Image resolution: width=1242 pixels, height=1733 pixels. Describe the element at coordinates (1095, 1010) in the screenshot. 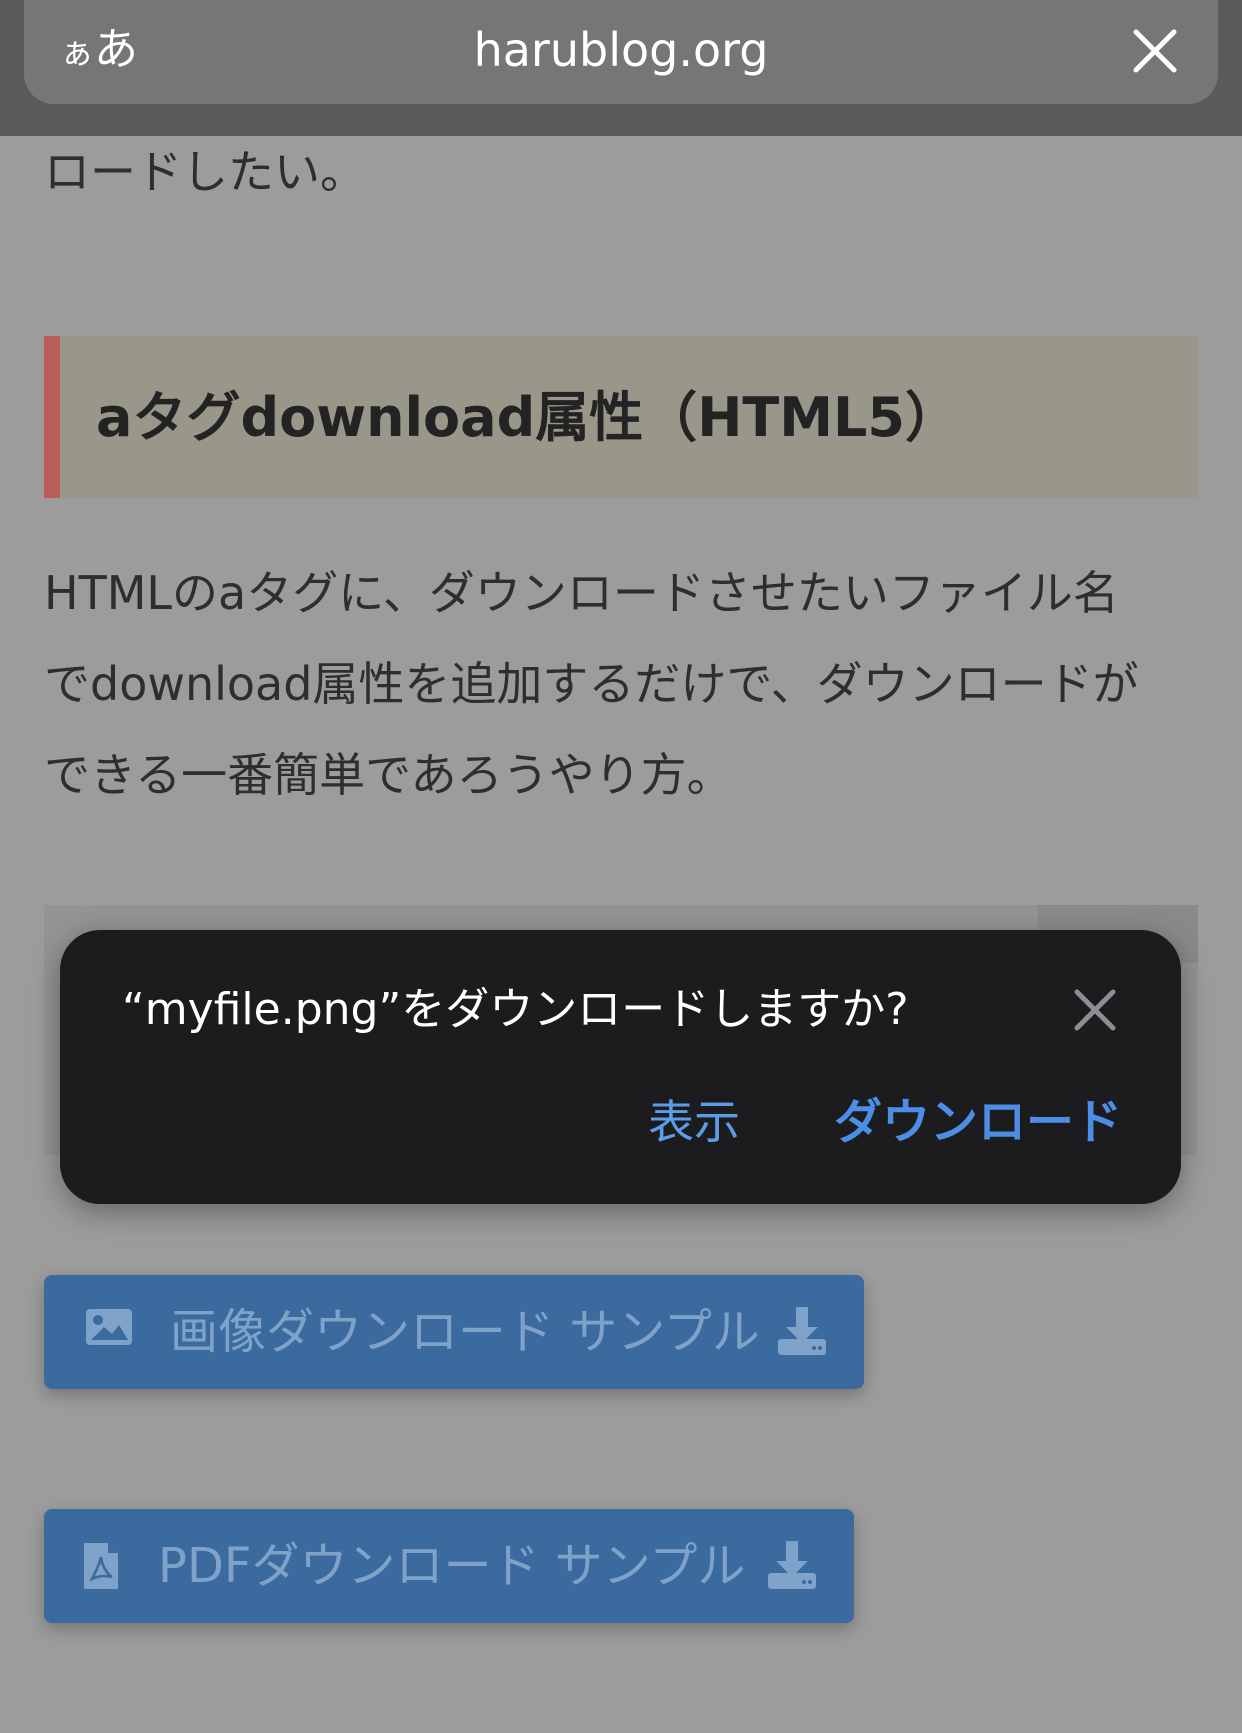

I see `popup-close-icon` at that location.